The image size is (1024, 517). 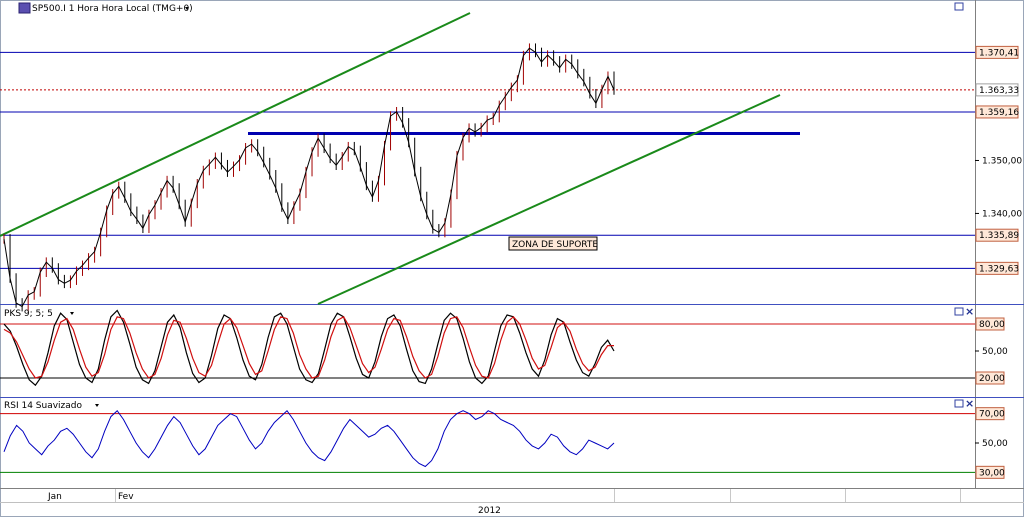 I want to click on price-label: 1.359,16, so click(x=999, y=113).